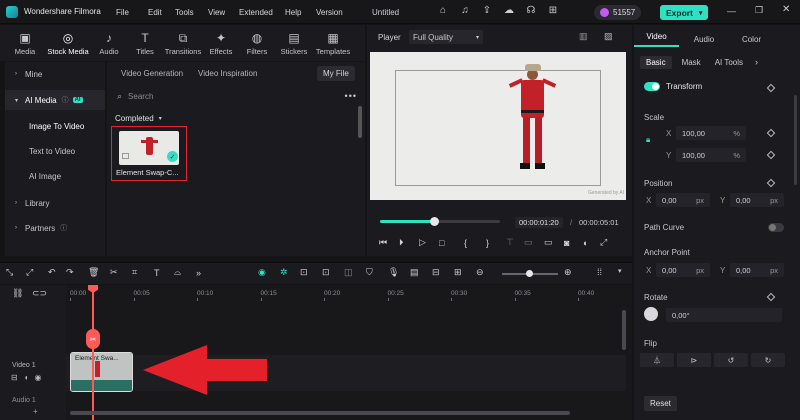  What do you see at coordinates (26, 377) in the screenshot?
I see `track-audio-icon: ◖` at bounding box center [26, 377].